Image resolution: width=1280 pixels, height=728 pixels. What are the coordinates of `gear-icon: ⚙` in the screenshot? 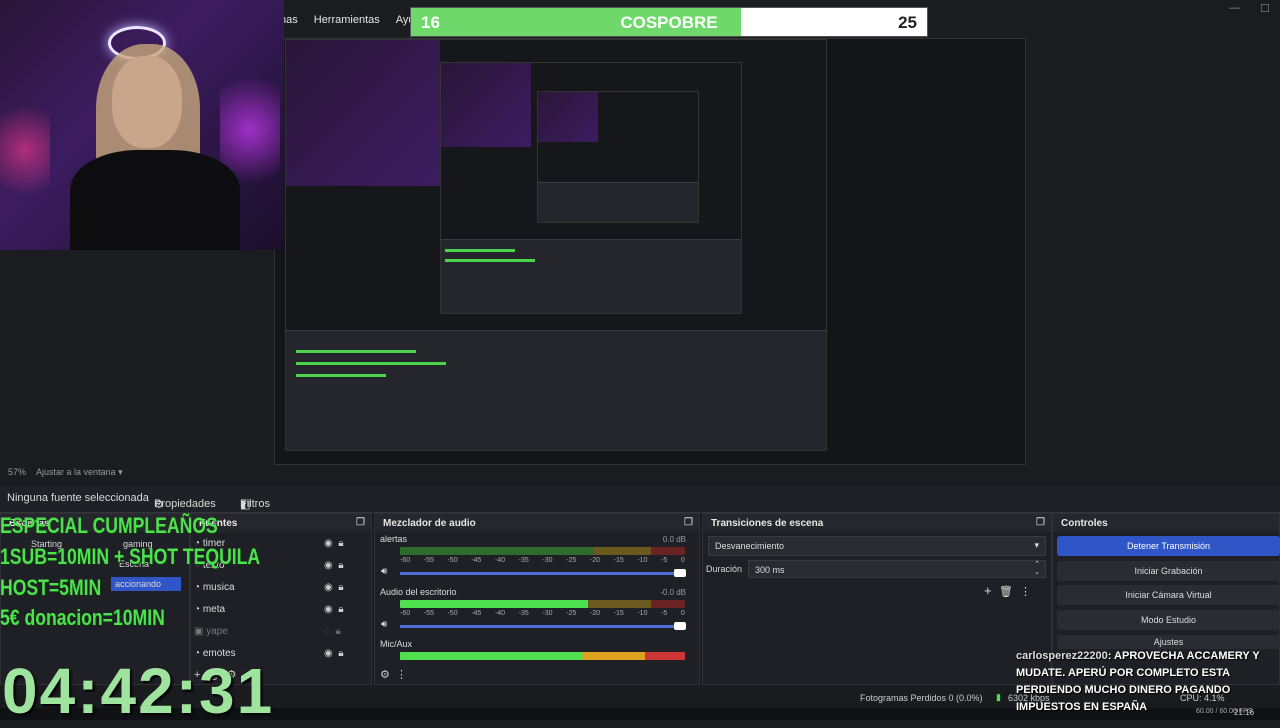 It's located at (385, 675).